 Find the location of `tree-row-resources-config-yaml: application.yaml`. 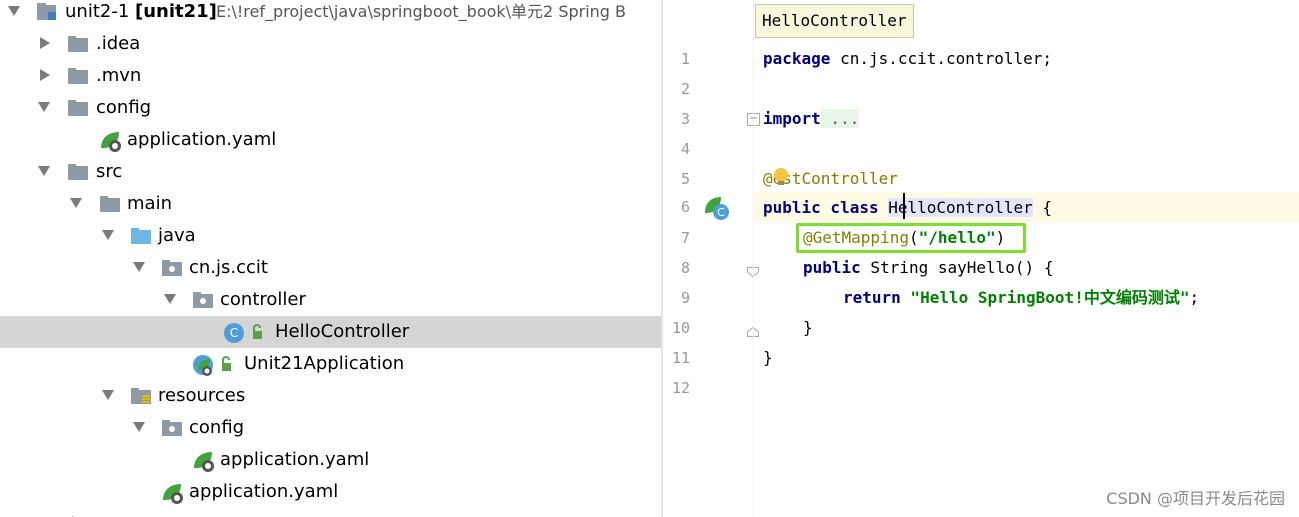

tree-row-resources-config-yaml: application.yaml is located at coordinates (330, 460).